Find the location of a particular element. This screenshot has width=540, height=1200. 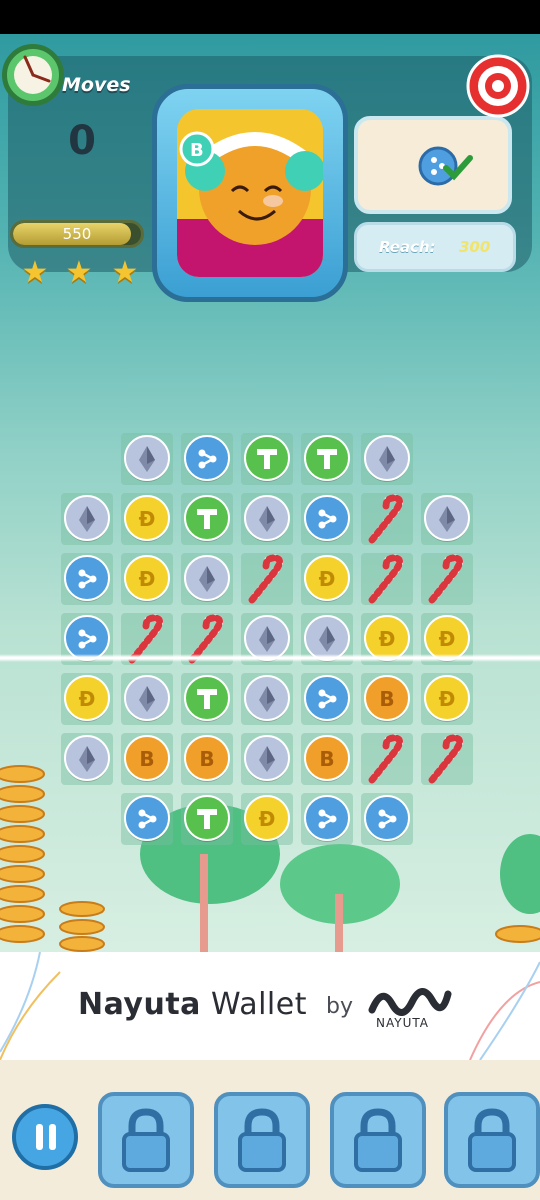

pause-icon is located at coordinates (46, 1137).